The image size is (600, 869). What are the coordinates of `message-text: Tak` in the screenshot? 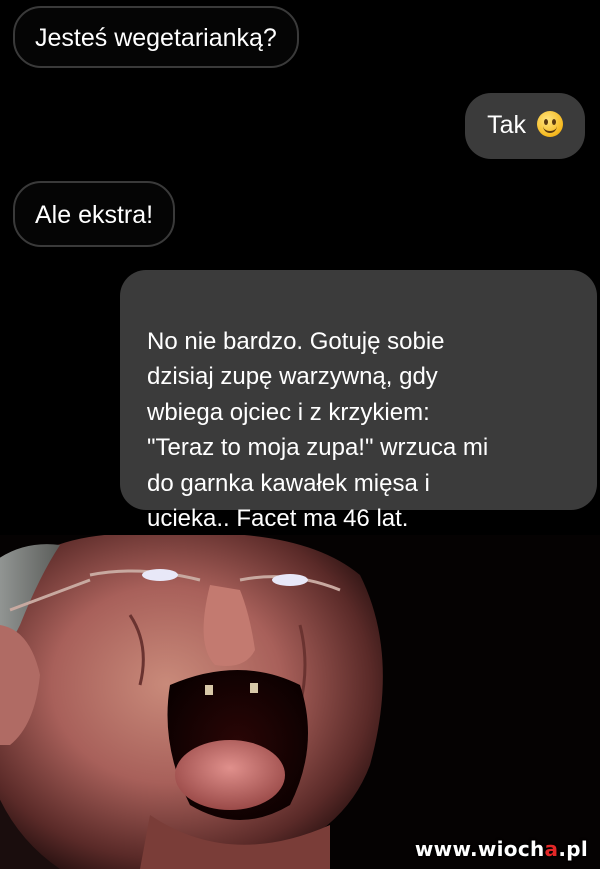 It's located at (507, 125).